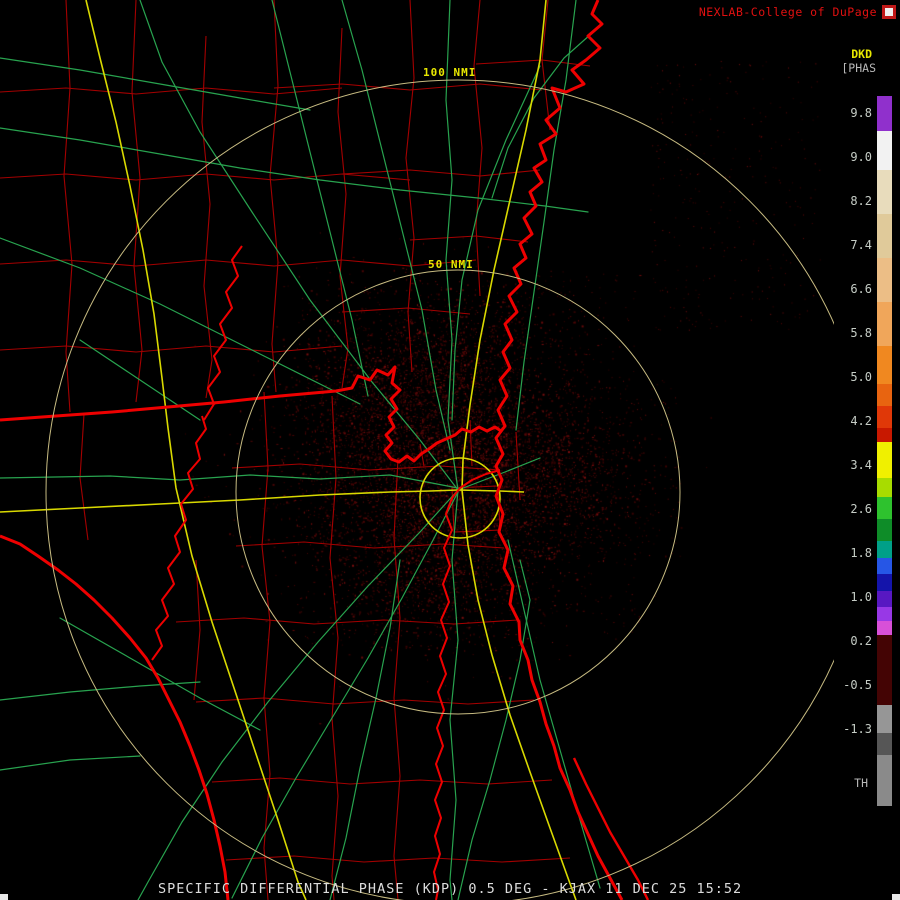  Describe the element at coordinates (858, 68) in the screenshot. I see `units-label: [PHAS` at that location.